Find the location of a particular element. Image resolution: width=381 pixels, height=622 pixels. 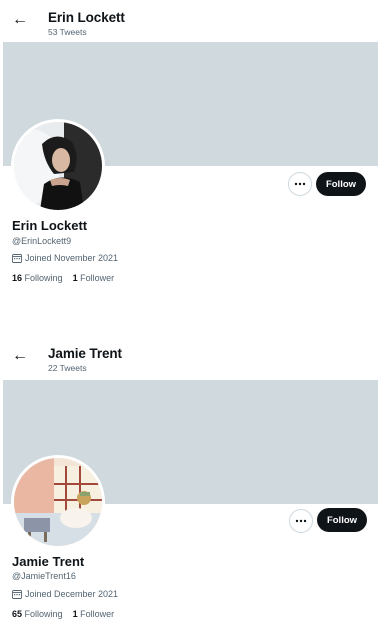

header-profile-name: Erin Lockett is located at coordinates (86, 17).